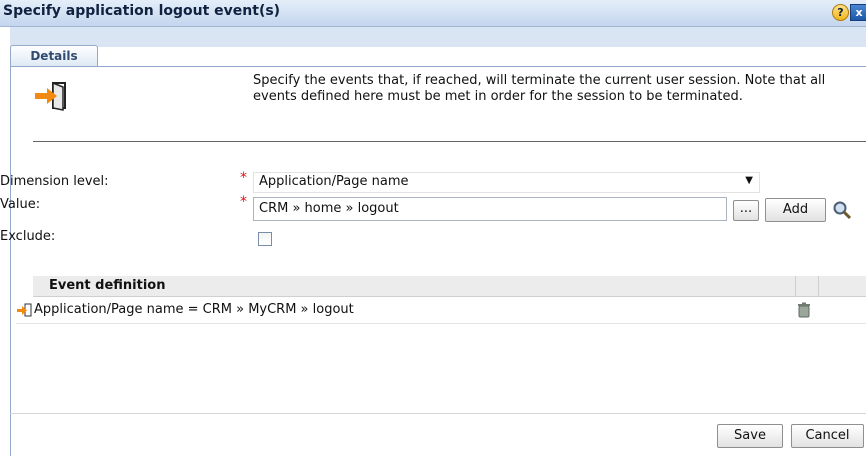 This screenshot has height=456, width=866. Describe the element at coordinates (842, 210) in the screenshot. I see `search-icon` at that location.